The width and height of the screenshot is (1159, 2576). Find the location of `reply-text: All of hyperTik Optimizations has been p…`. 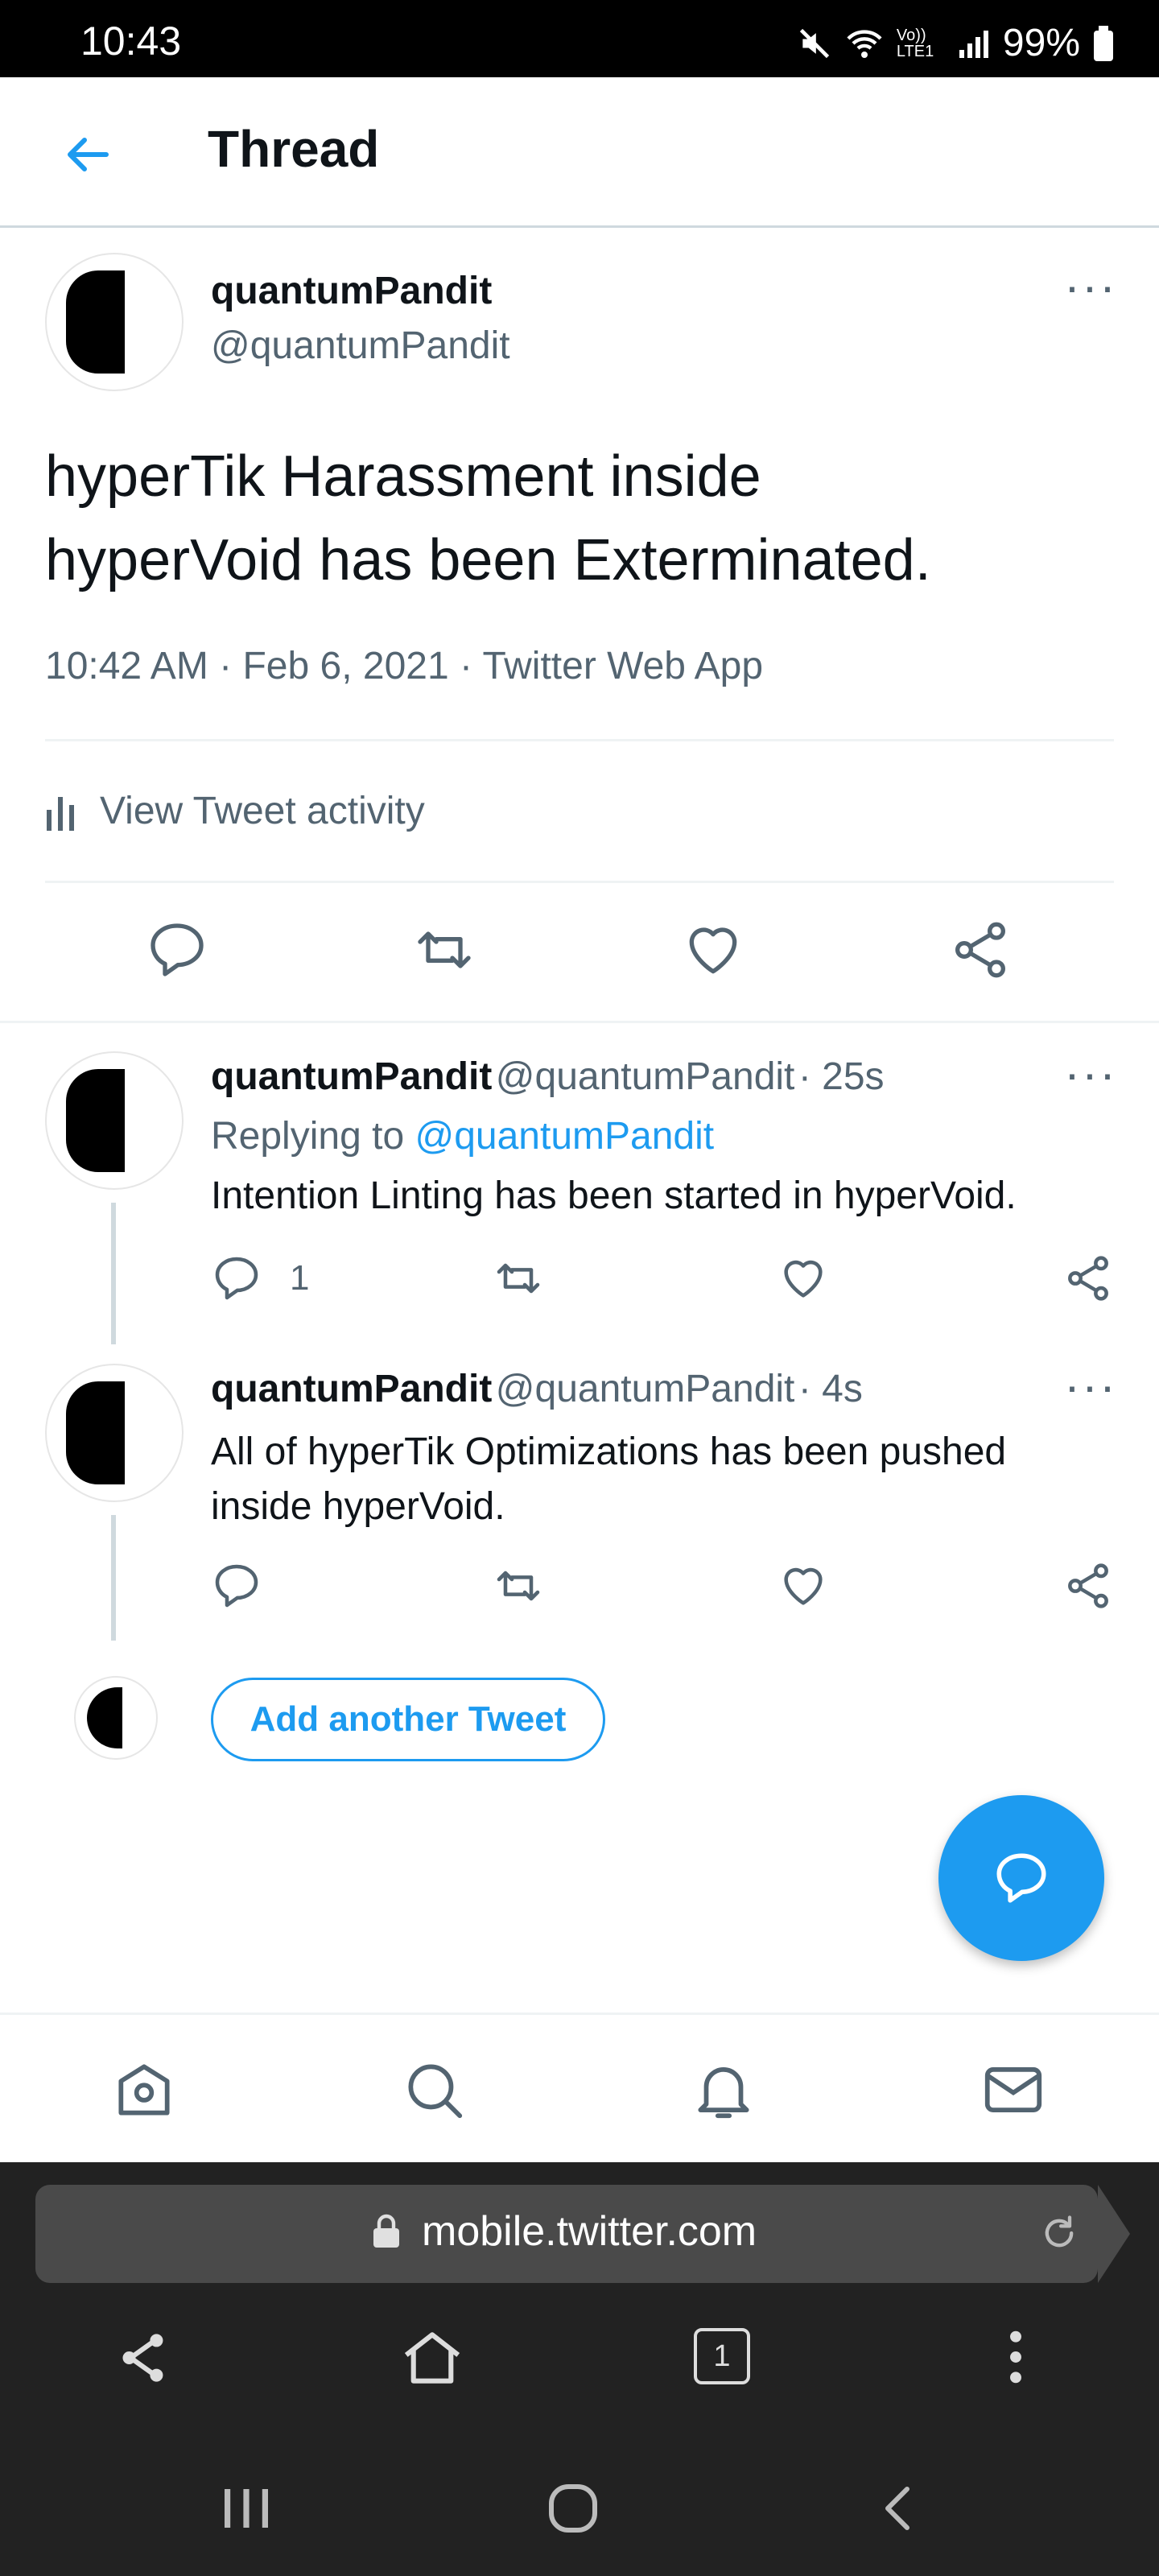

reply-text: All of hyperTik Optimizations has been p… is located at coordinates (608, 1479).